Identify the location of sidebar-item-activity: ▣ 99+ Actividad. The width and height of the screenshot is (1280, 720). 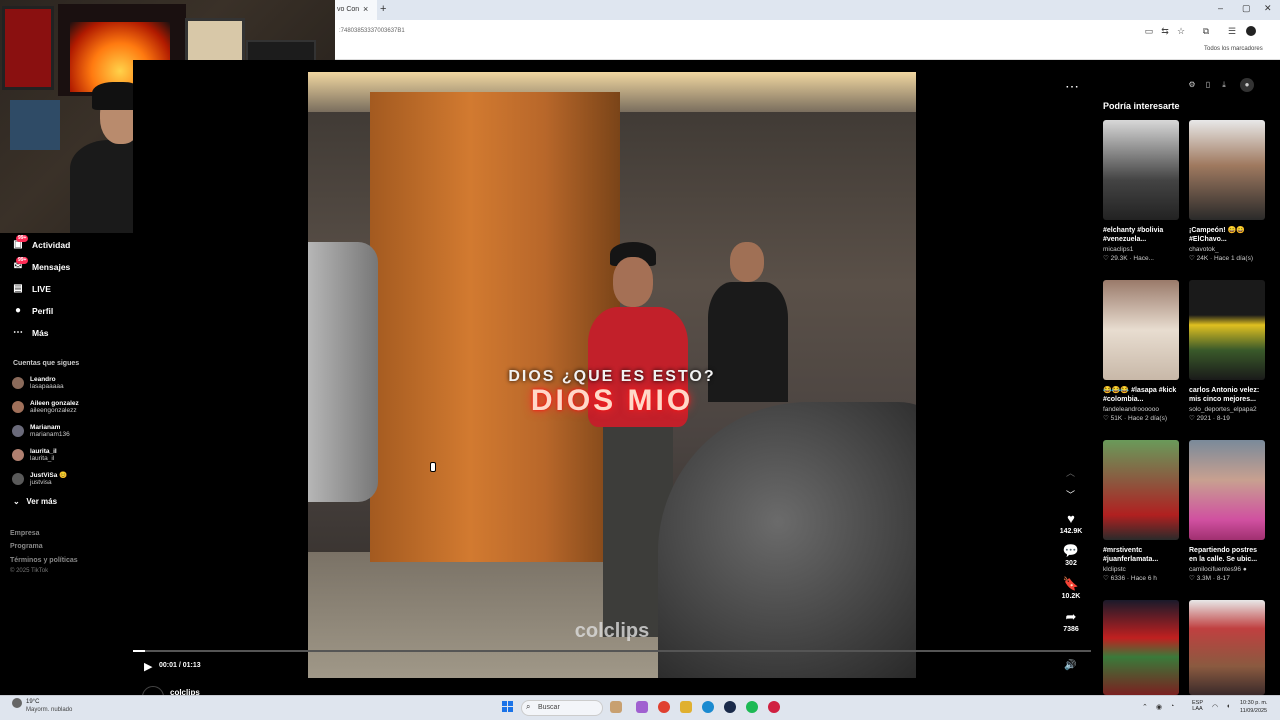
(41, 243).